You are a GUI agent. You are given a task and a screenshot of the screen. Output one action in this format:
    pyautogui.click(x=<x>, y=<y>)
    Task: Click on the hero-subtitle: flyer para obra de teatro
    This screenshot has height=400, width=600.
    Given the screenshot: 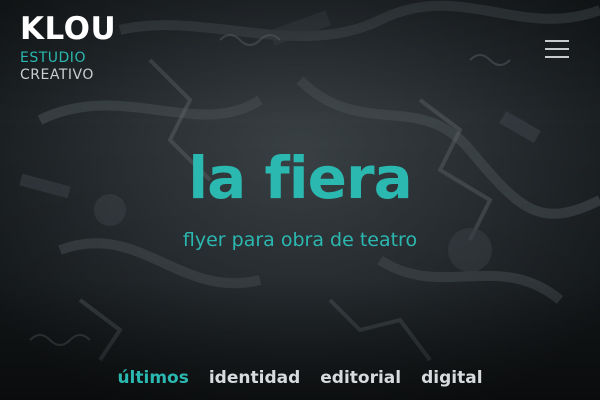 What is the action you would take?
    pyautogui.click(x=300, y=240)
    